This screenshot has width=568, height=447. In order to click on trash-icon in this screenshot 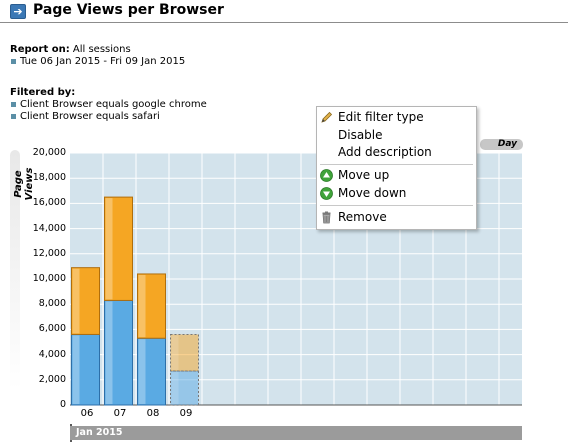, I will do `click(326, 217)`.